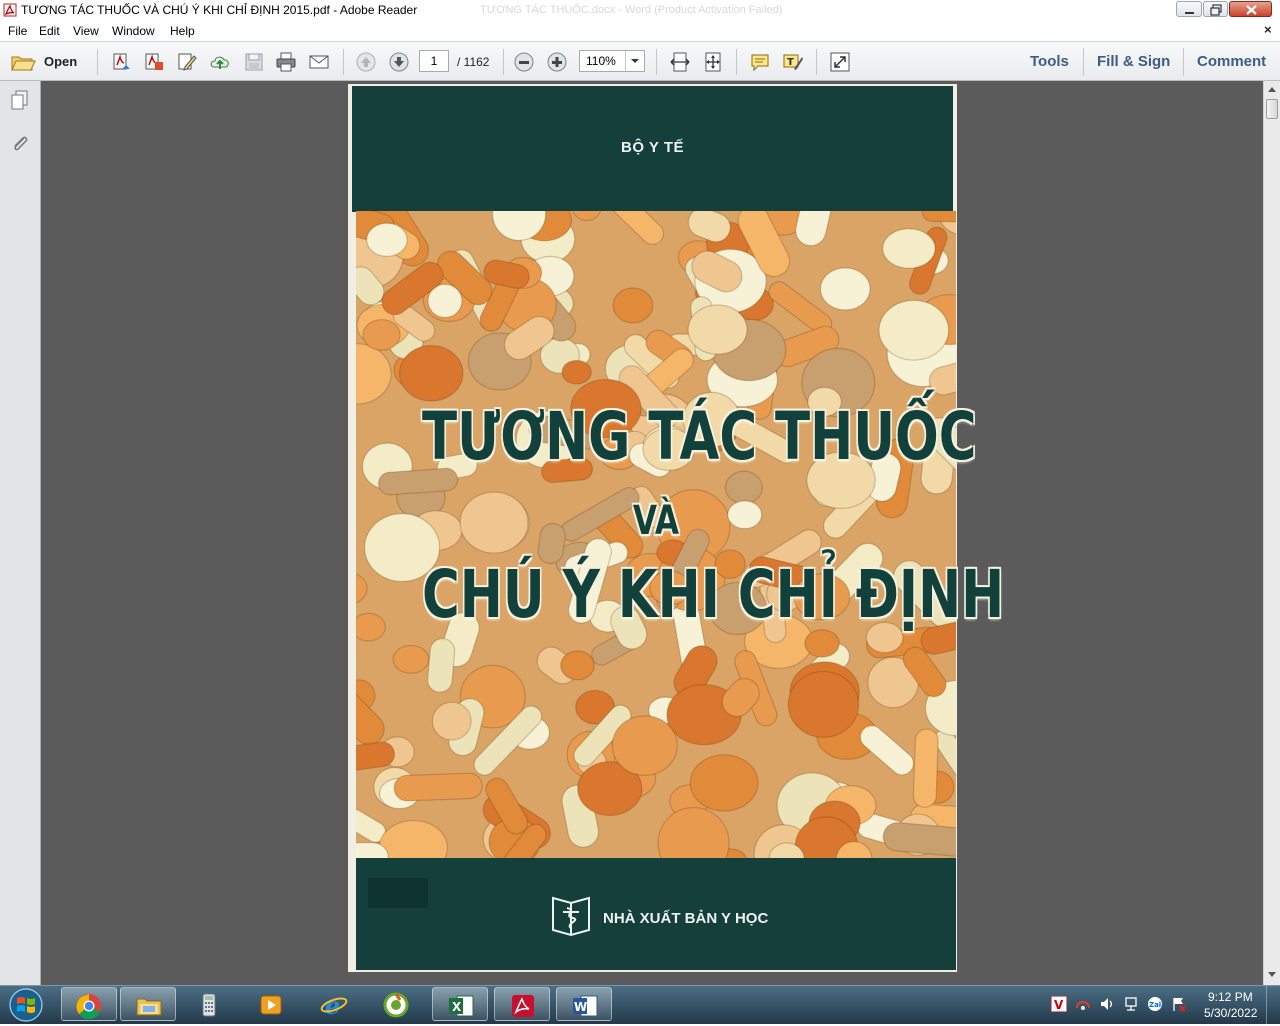 This screenshot has width=1280, height=1026. What do you see at coordinates (652, 147) in the screenshot?
I see `cover-author: BỘ Y TẾ` at bounding box center [652, 147].